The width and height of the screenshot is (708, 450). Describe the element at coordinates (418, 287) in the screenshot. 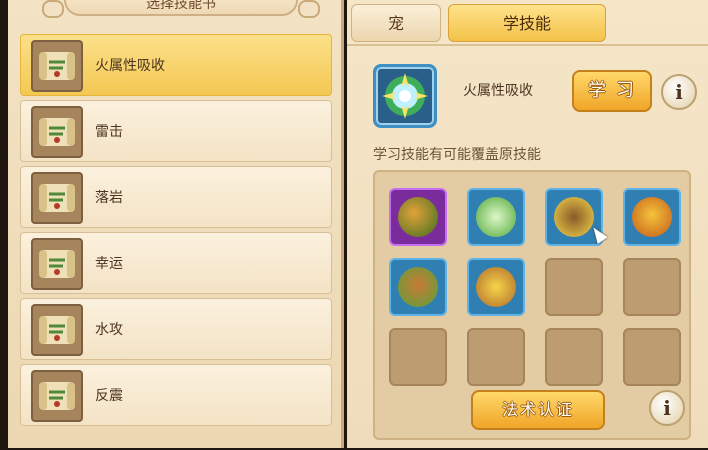

I see `warrior-skill-icon` at that location.